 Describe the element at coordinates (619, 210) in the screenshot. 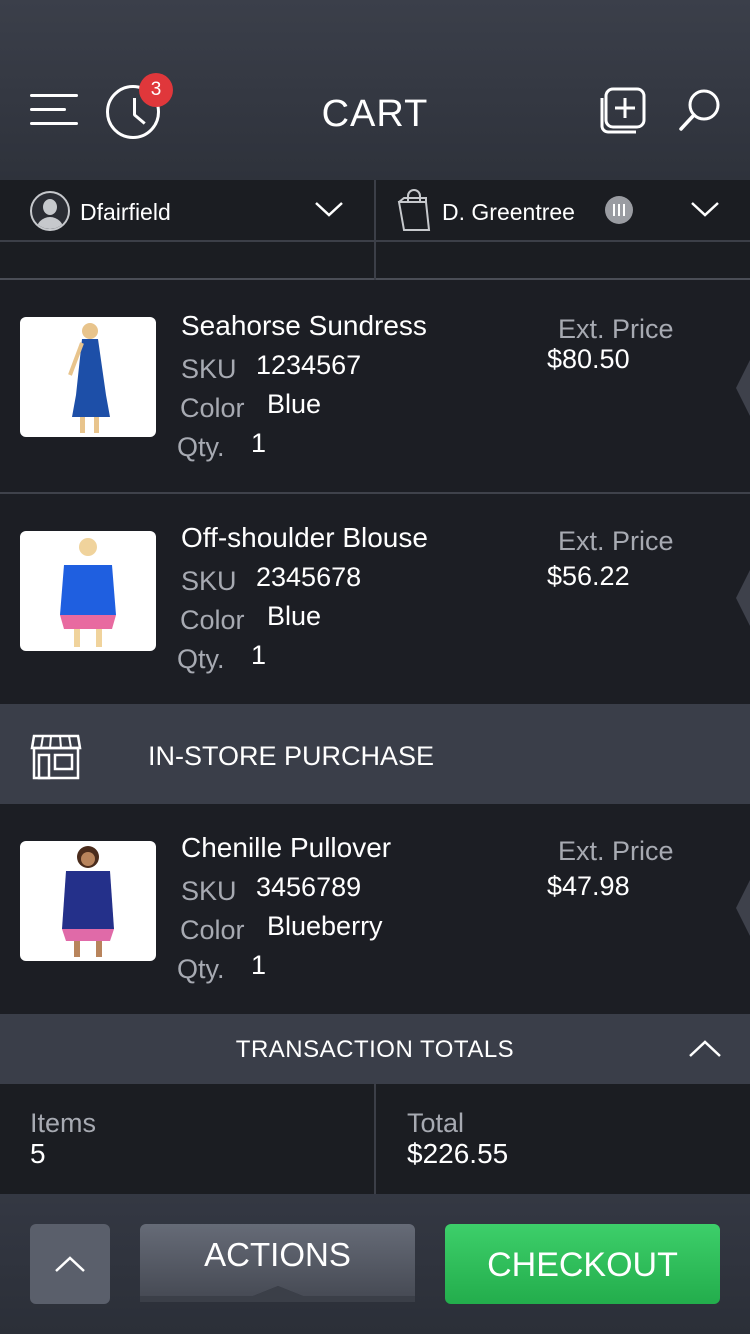

I see `customer-status-icon` at that location.